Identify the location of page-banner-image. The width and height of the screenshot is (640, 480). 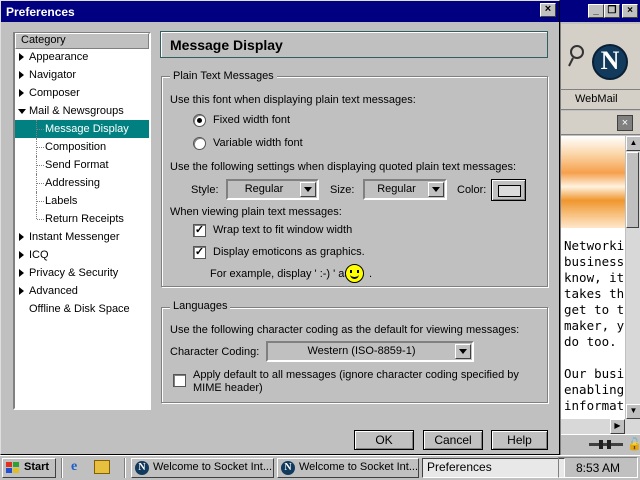
(593, 182).